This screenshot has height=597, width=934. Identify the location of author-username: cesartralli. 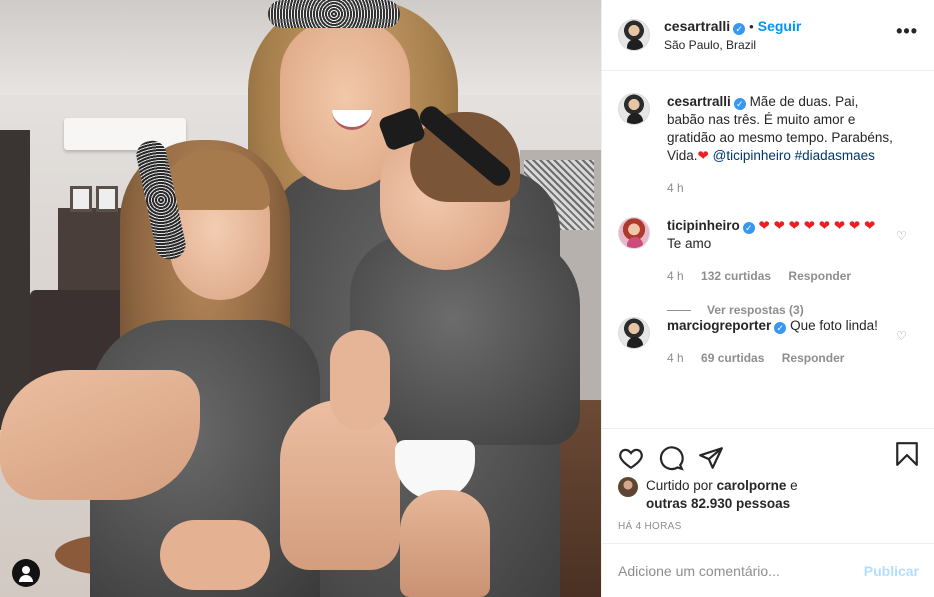
(697, 26).